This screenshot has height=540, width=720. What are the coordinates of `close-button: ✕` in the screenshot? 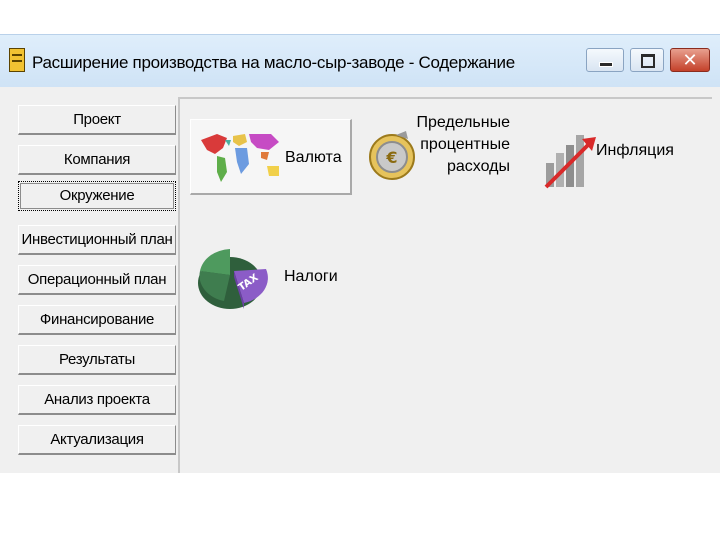 It's located at (690, 60).